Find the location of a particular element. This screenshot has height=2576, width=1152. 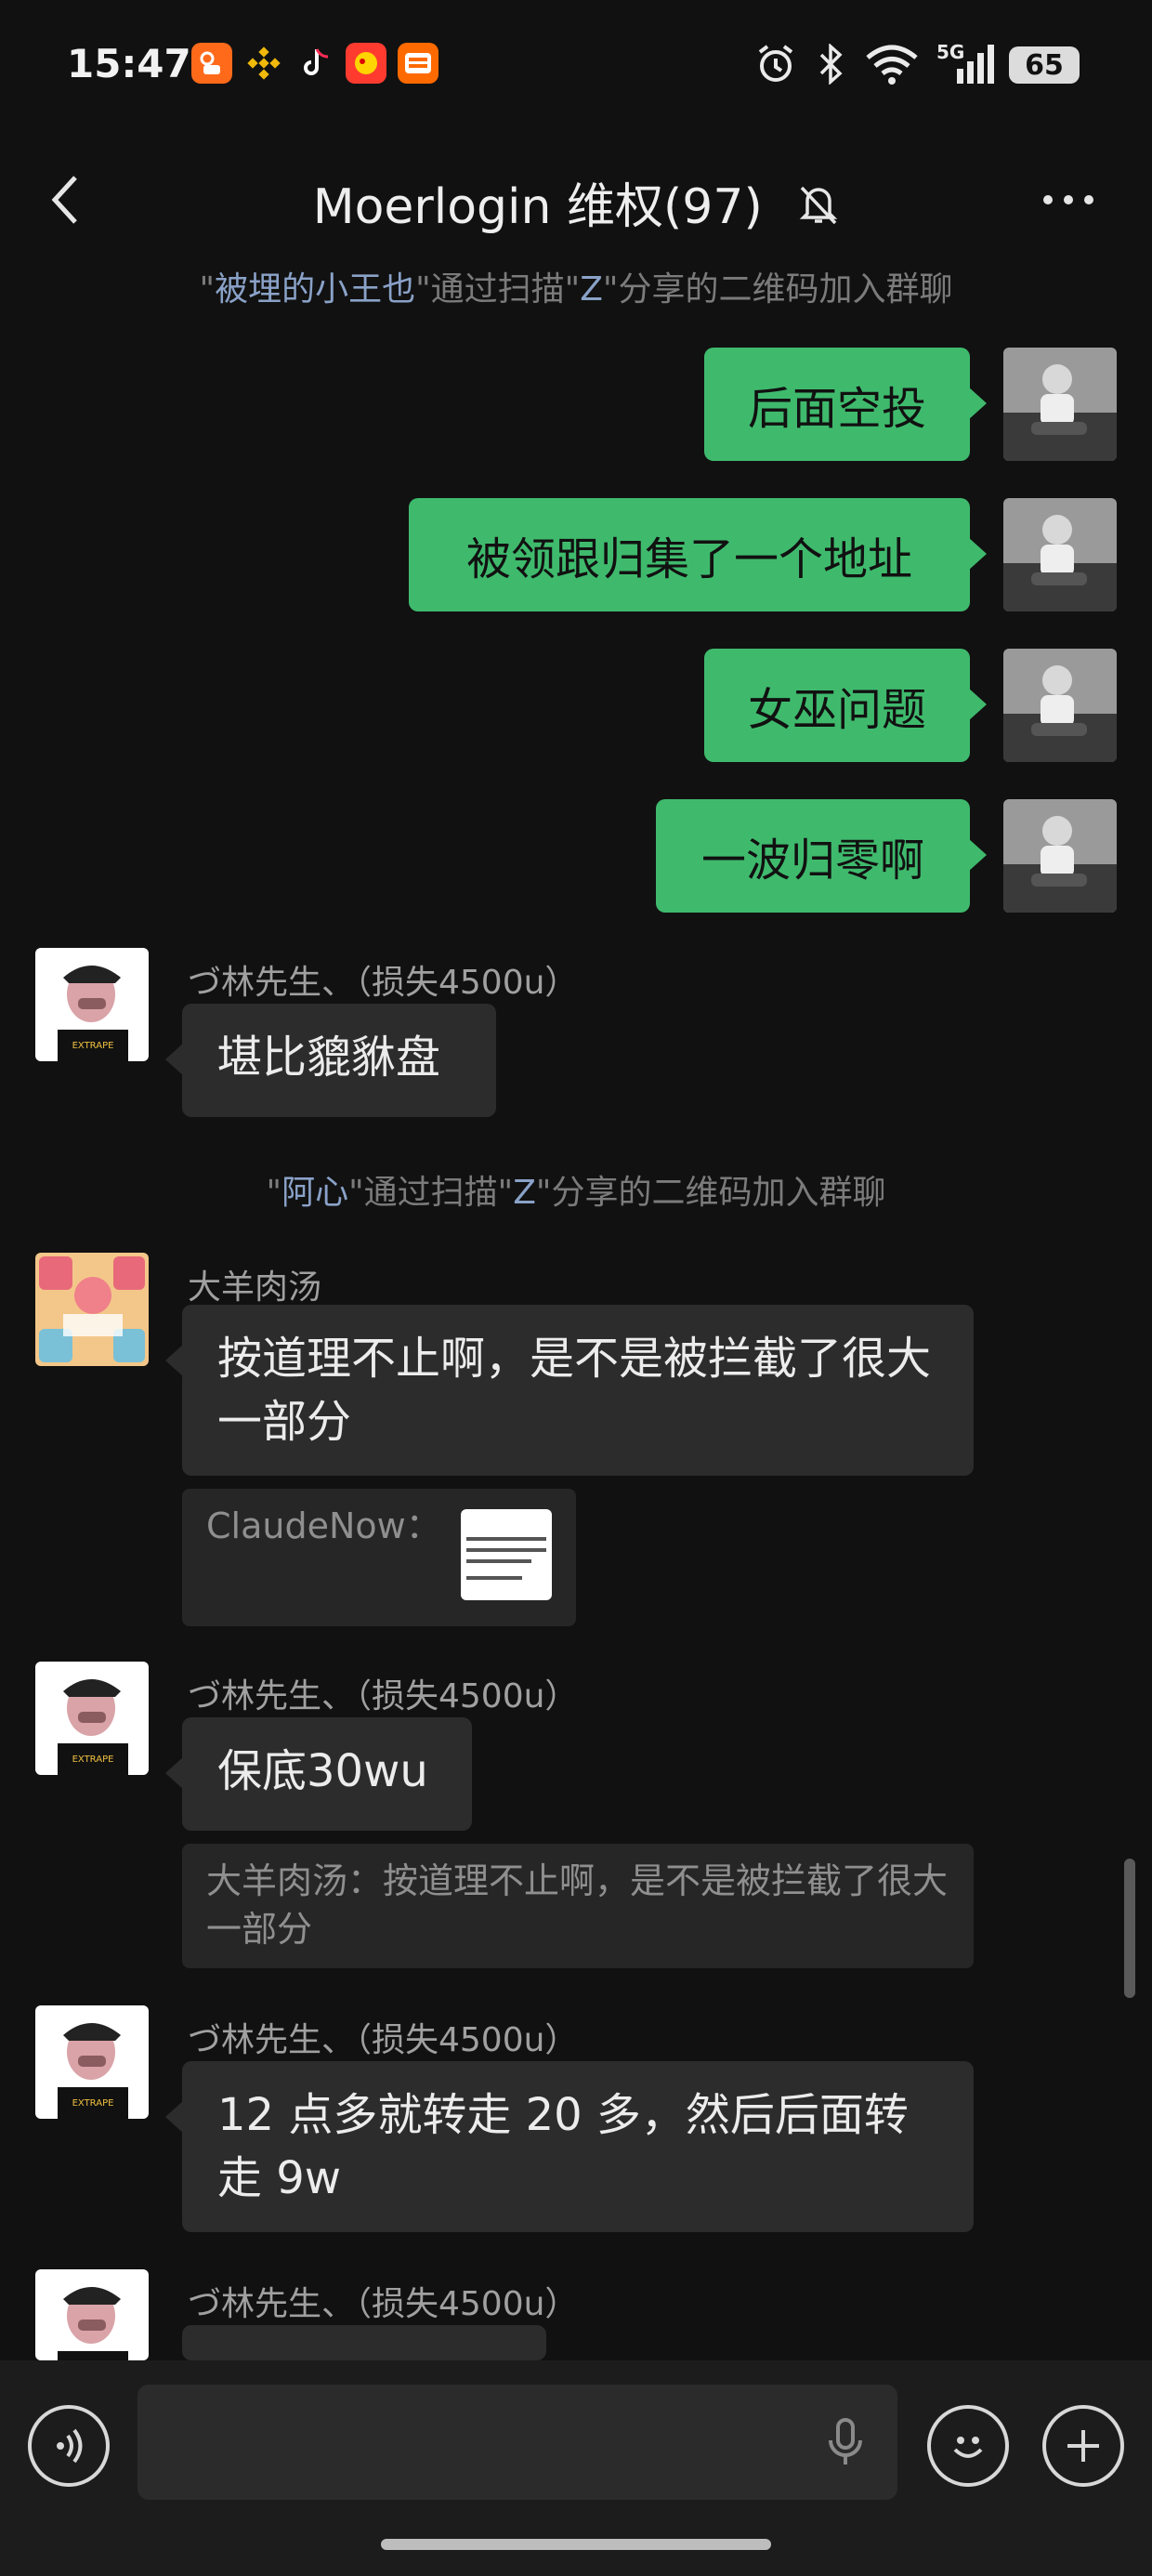

more-button is located at coordinates (1068, 200).